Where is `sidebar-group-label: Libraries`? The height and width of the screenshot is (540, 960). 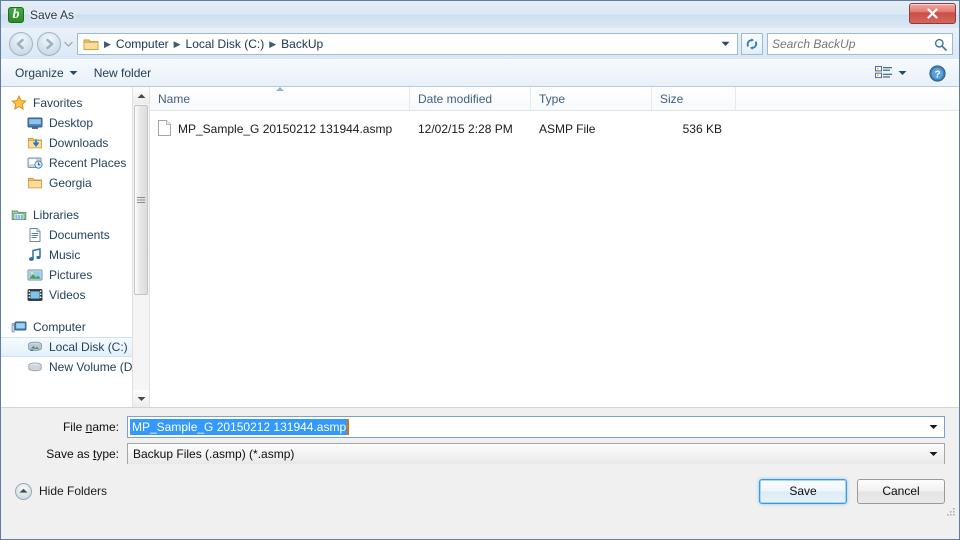 sidebar-group-label: Libraries is located at coordinates (56, 215).